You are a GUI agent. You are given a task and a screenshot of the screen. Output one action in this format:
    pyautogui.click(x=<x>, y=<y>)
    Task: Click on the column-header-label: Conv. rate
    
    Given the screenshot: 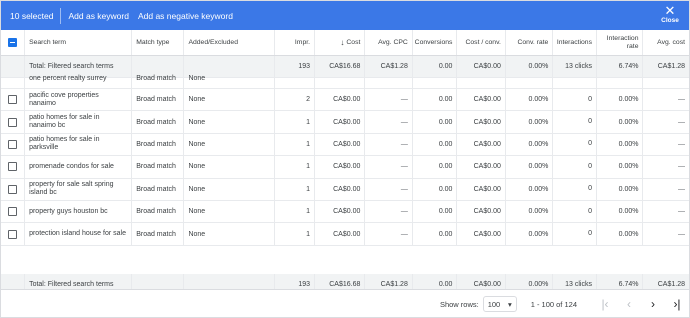 What is the action you would take?
    pyautogui.click(x=533, y=42)
    